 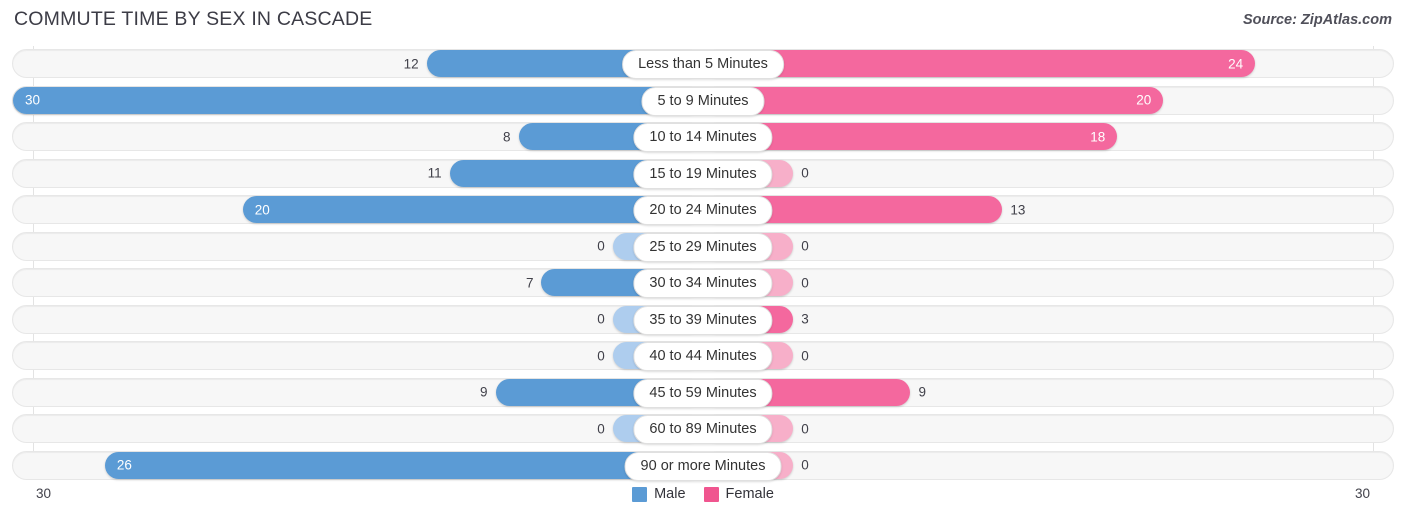 I want to click on female-value-label: 20, so click(x=1144, y=100).